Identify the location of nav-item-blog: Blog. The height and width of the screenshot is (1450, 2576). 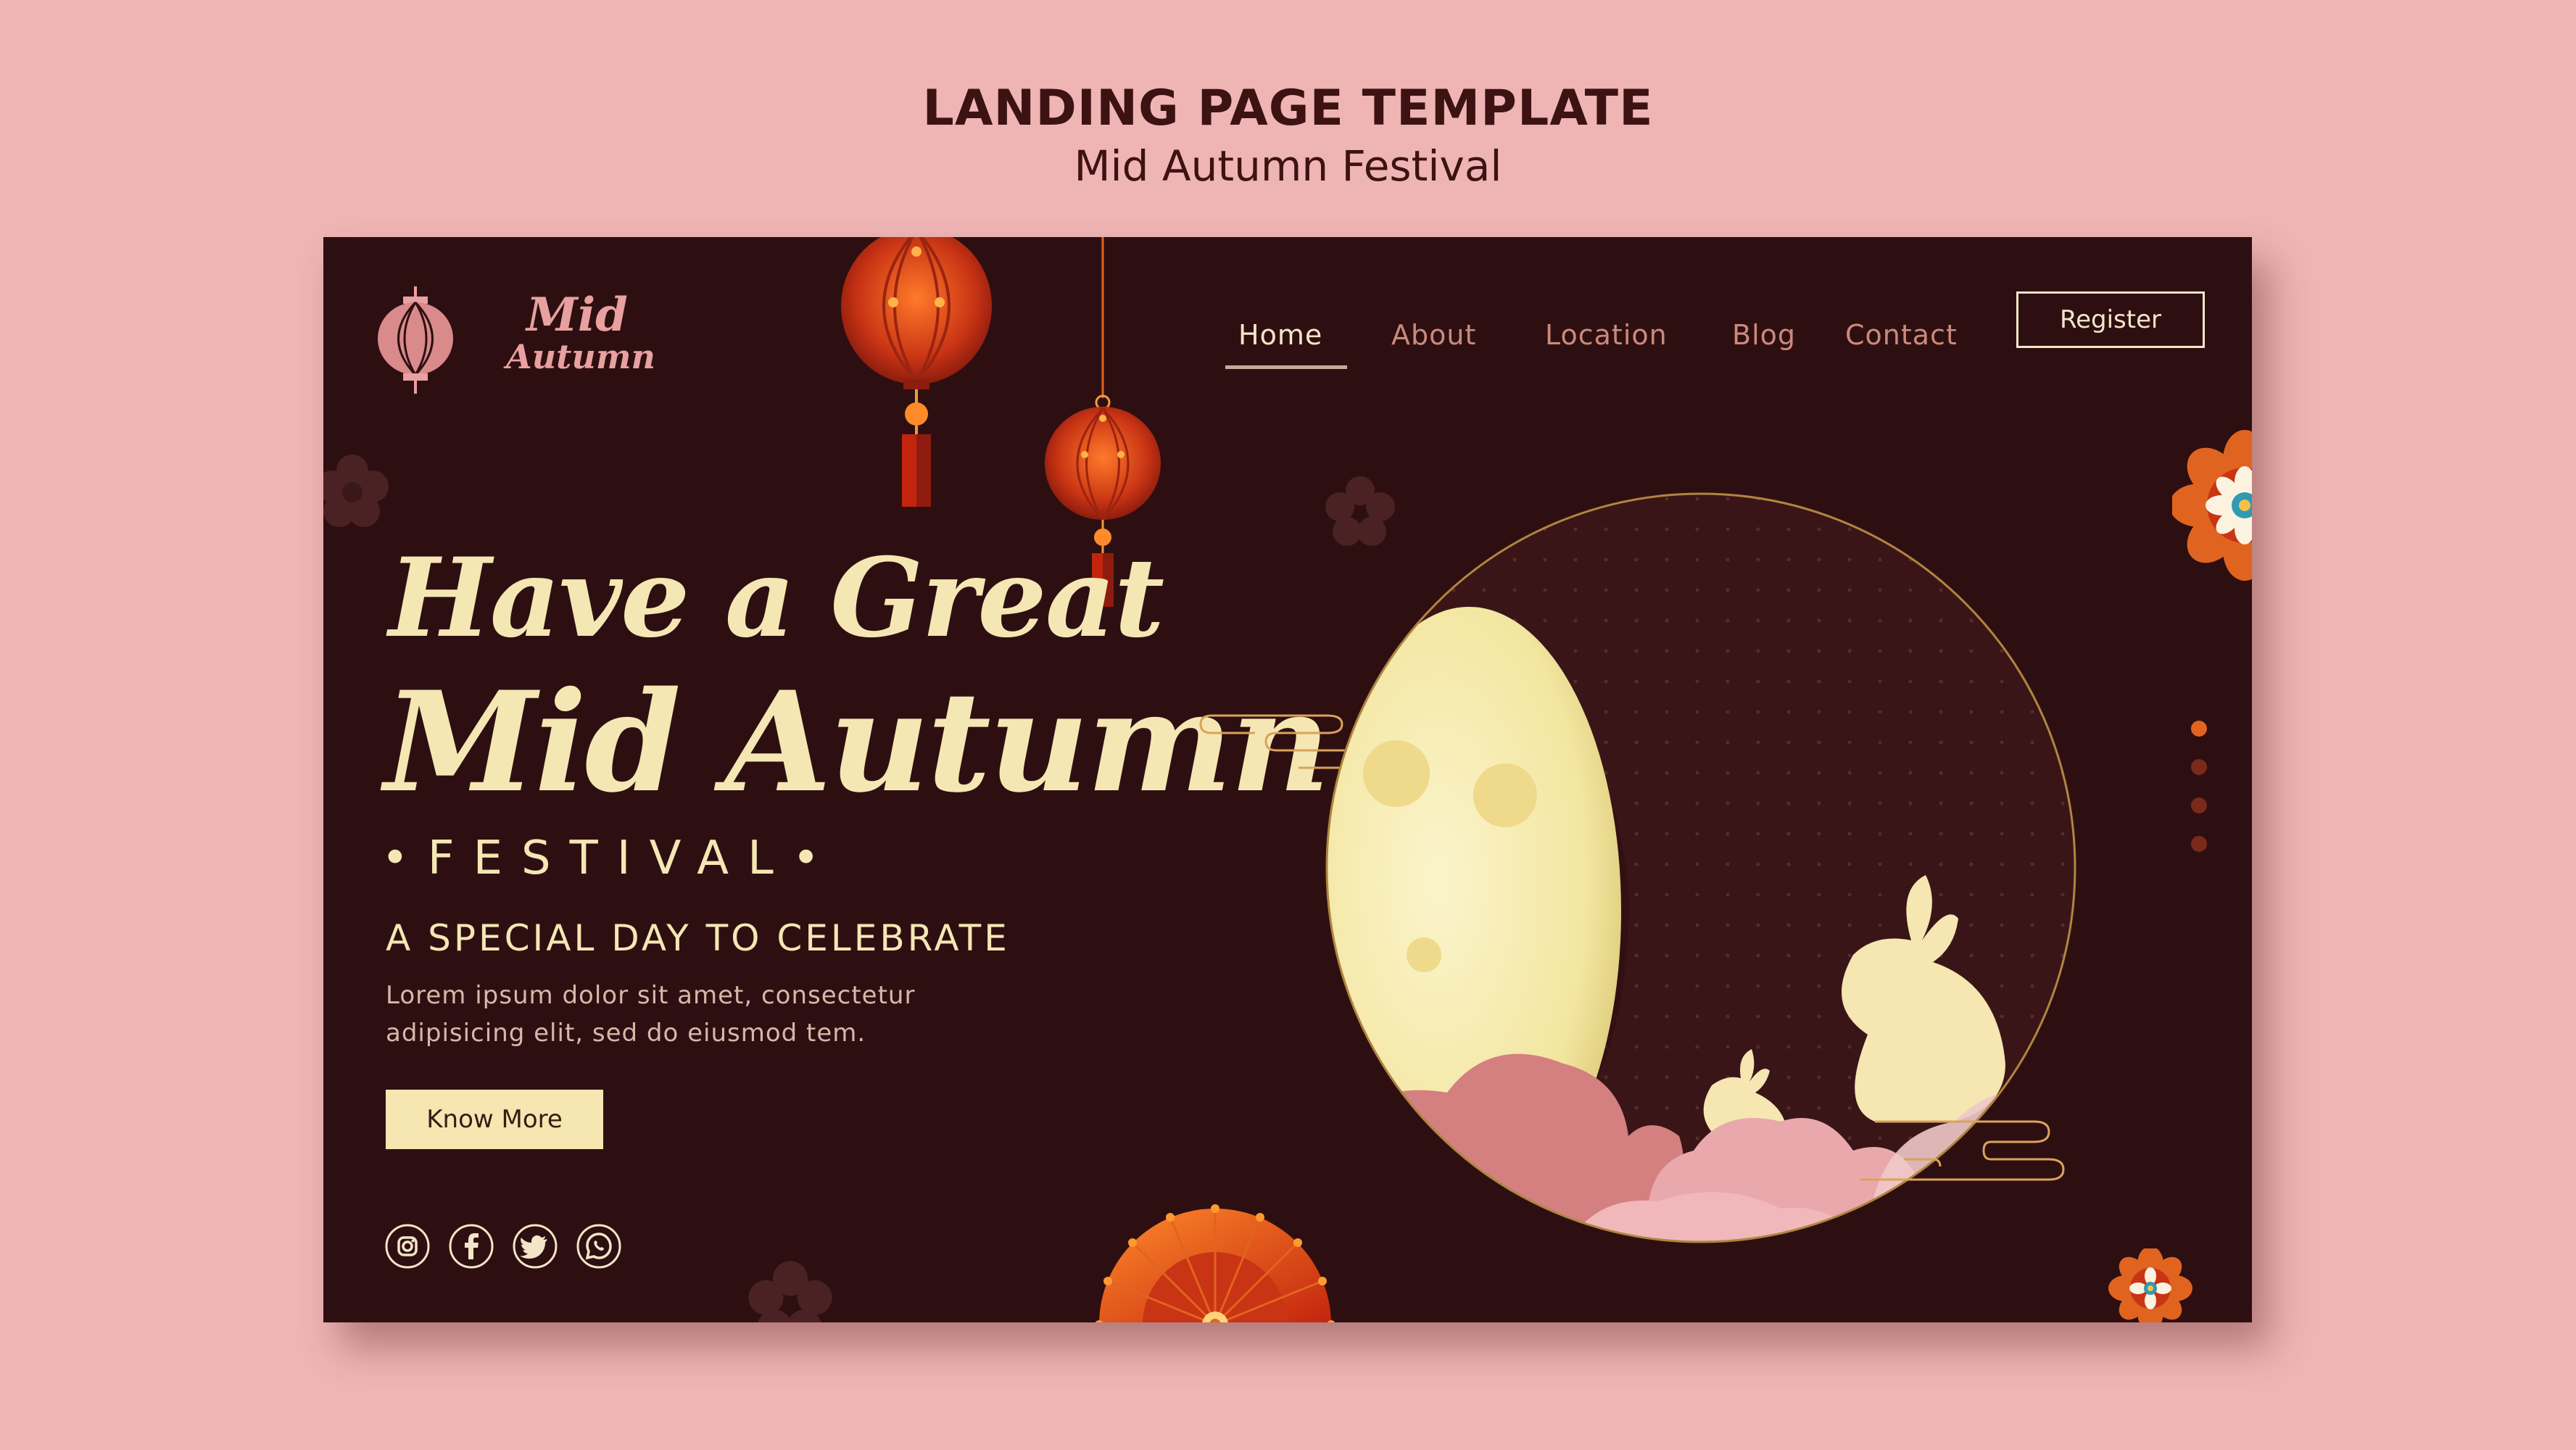
(1764, 335).